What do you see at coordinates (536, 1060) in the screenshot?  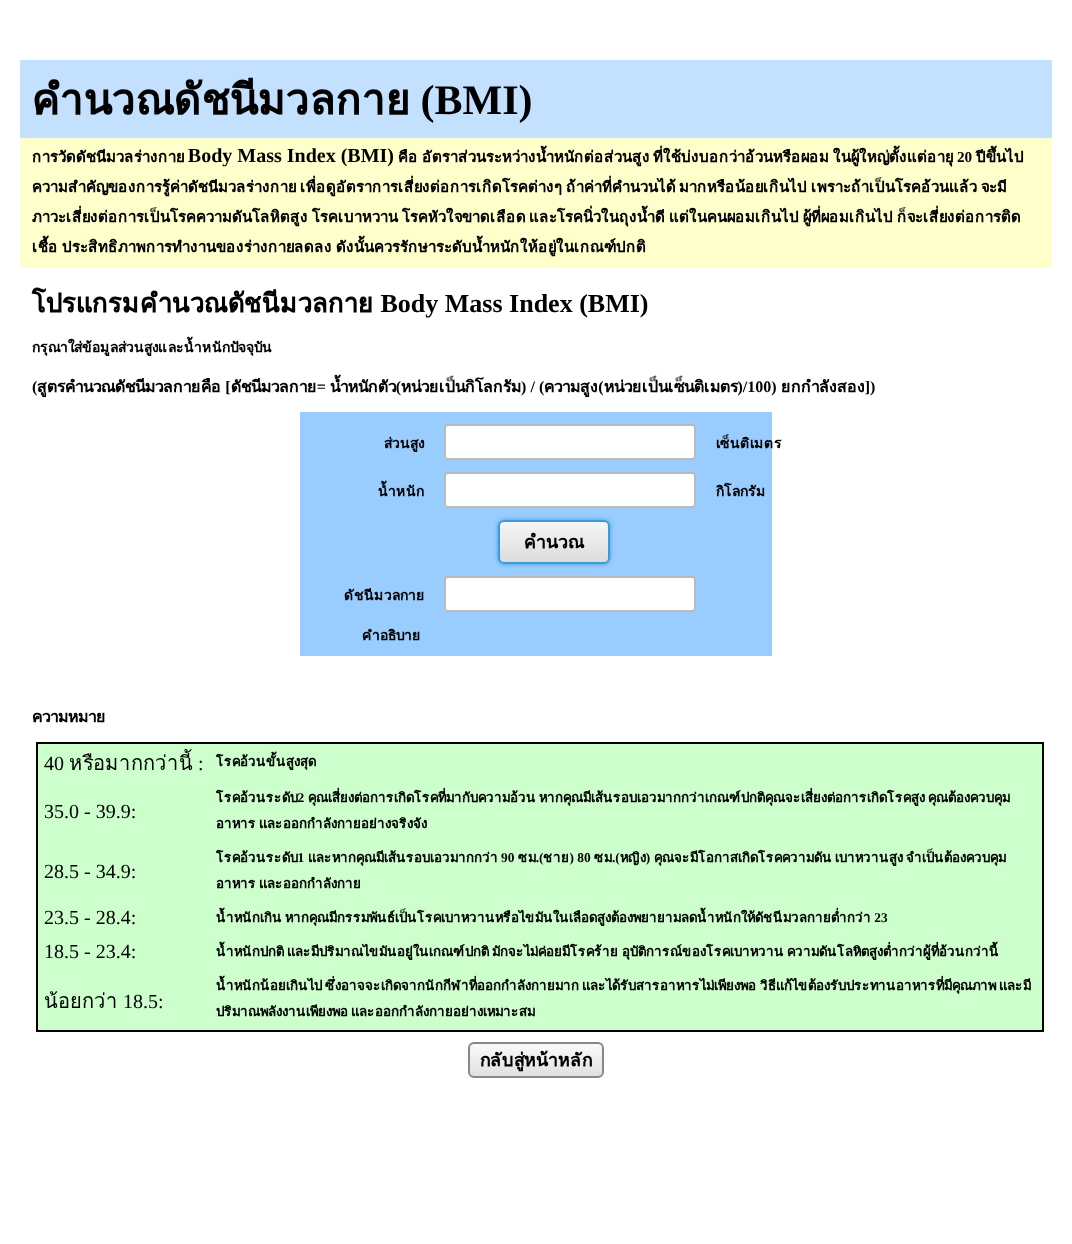 I see `back-button: กลับสู่หน้าหลัก` at bounding box center [536, 1060].